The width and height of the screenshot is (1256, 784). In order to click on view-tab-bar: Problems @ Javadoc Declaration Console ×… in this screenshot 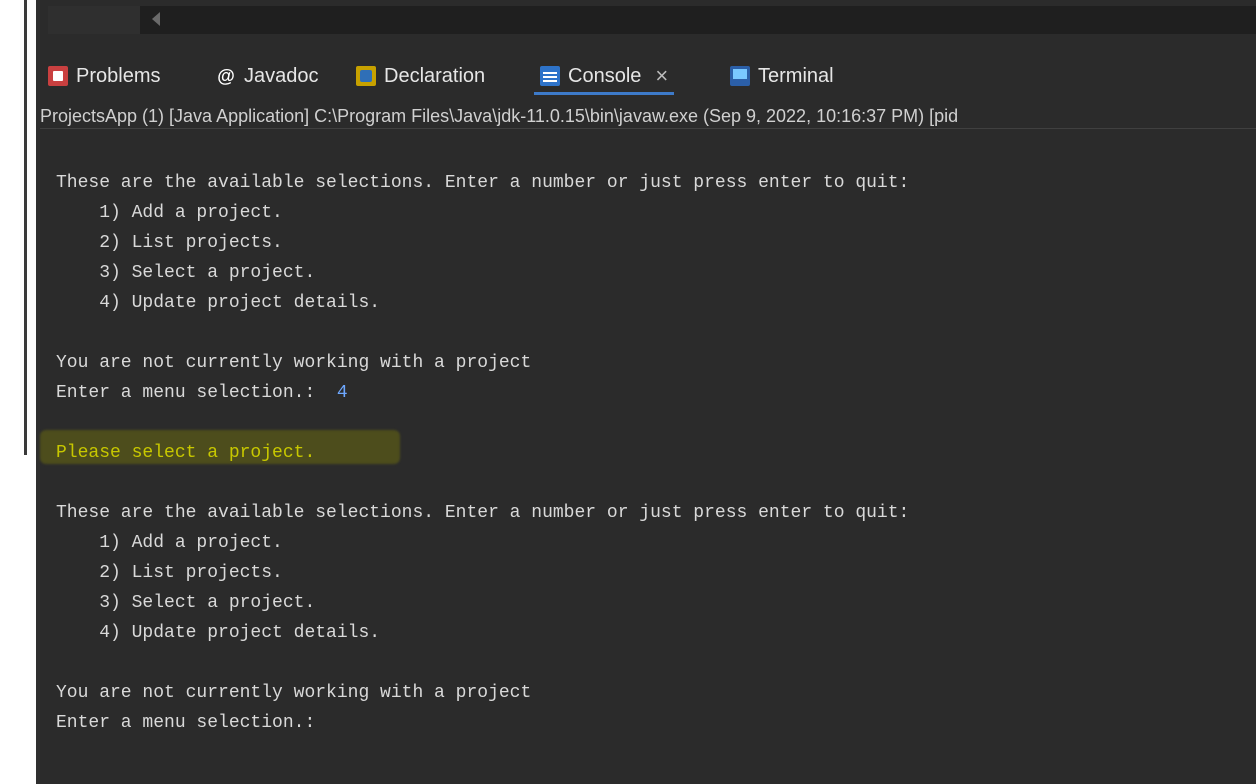, I will do `click(648, 76)`.